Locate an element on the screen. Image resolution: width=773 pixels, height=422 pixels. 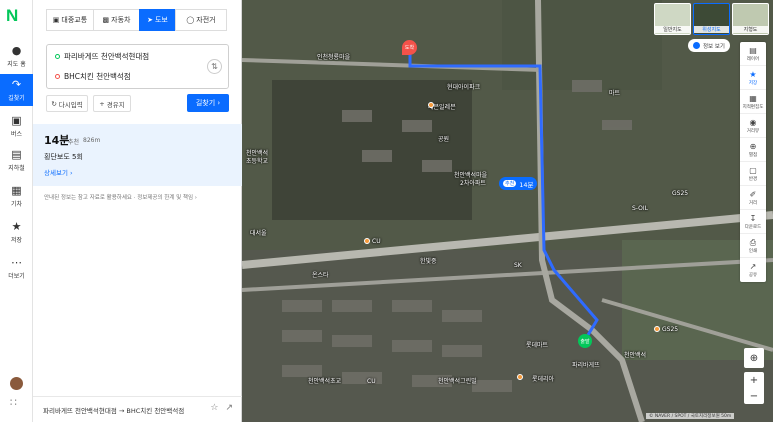
destination-field: BHC치킨 천안백석점 is located at coordinates (93, 76).